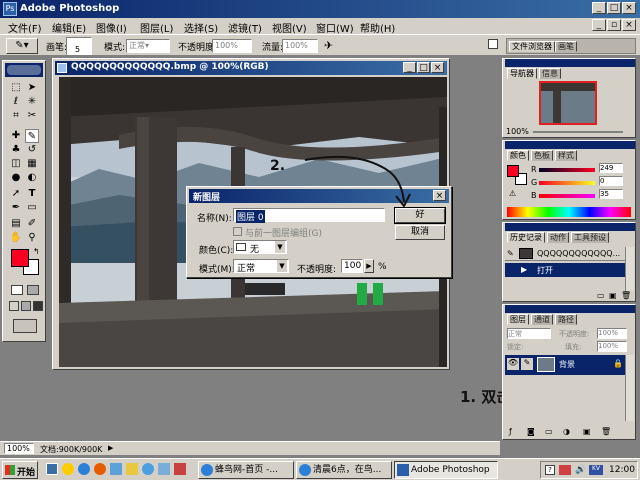  I want to click on layer-fill-input: 100%, so click(612, 346).